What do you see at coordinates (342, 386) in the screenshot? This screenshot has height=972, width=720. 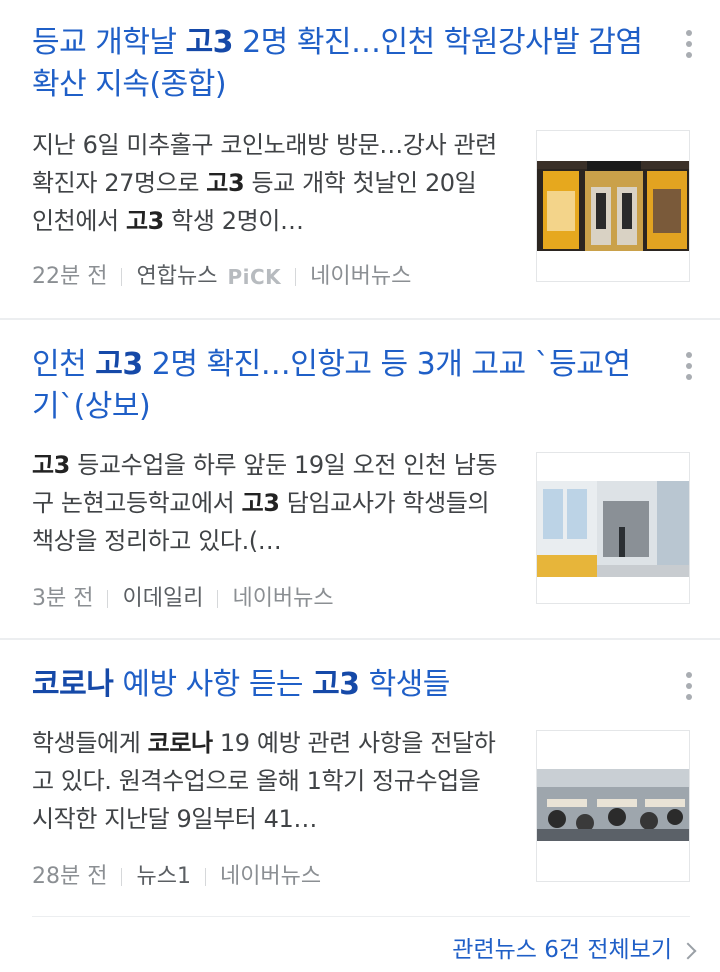 I see `article-title: 인천 고3 2명 확진…인항고 등 3개 고교 `등교연기`(상보)` at bounding box center [342, 386].